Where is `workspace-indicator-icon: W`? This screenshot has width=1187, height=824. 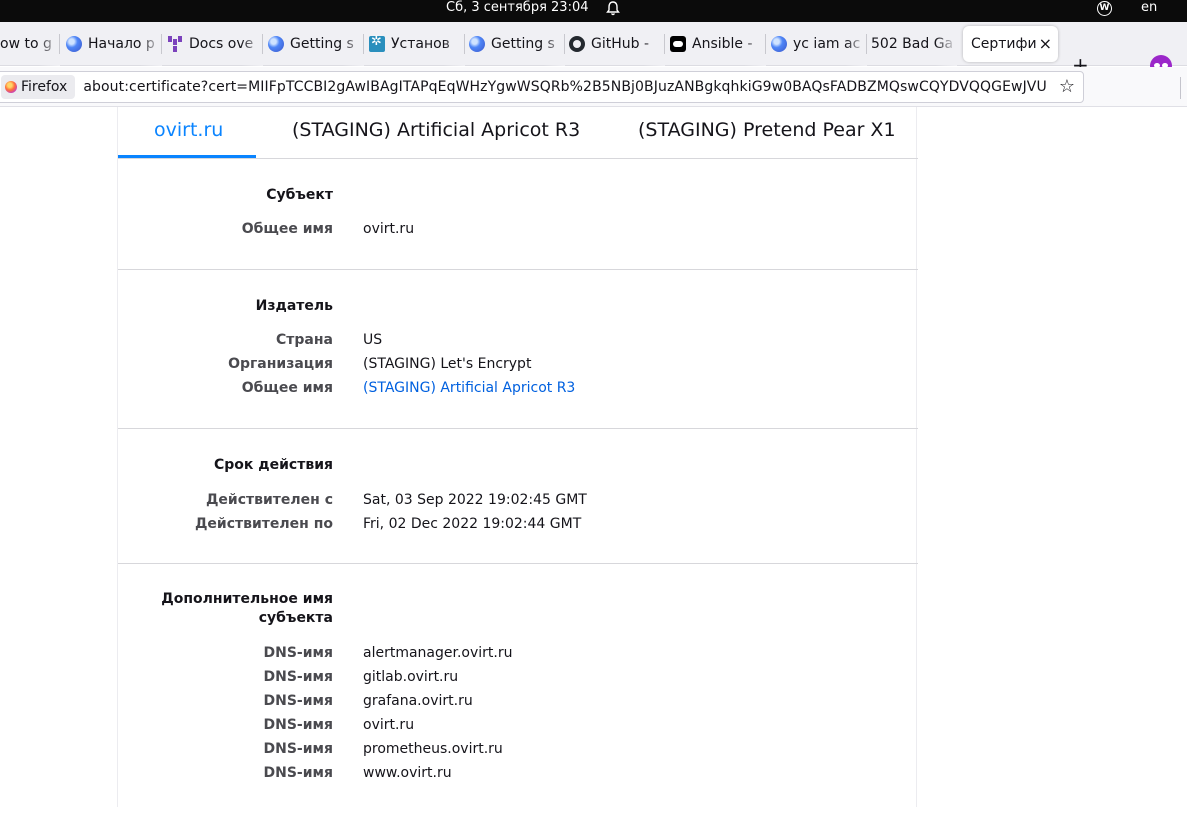
workspace-indicator-icon: W is located at coordinates (1104, 8).